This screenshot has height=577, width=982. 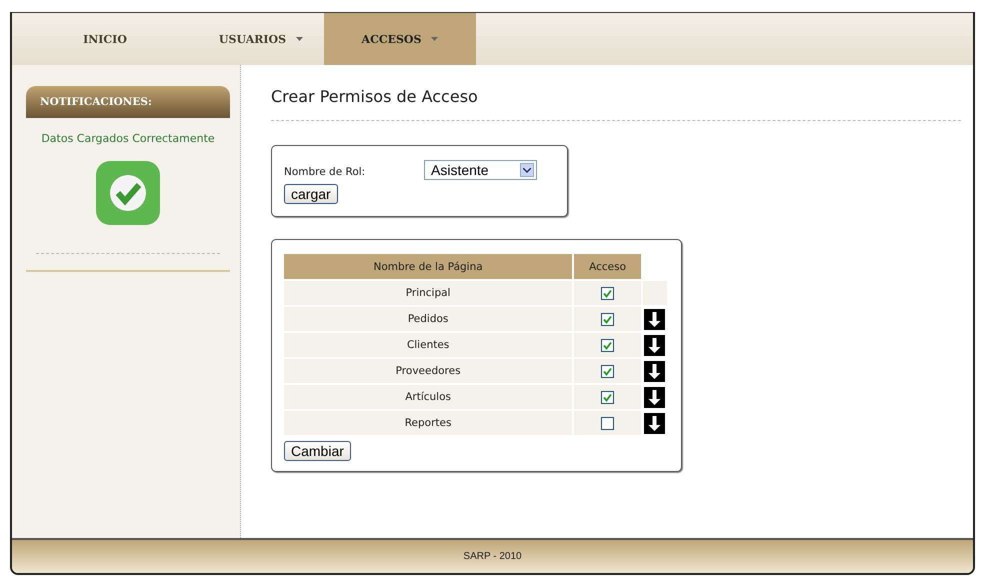 I want to click on load-button: cargar, so click(x=311, y=194).